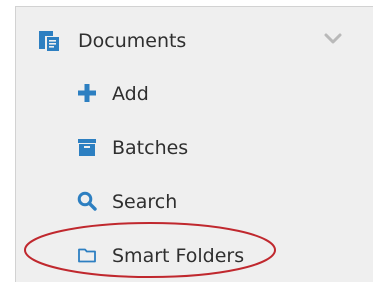 Image resolution: width=375 pixels, height=284 pixels. What do you see at coordinates (333, 40) in the screenshot?
I see `chevron-down-icon` at bounding box center [333, 40].